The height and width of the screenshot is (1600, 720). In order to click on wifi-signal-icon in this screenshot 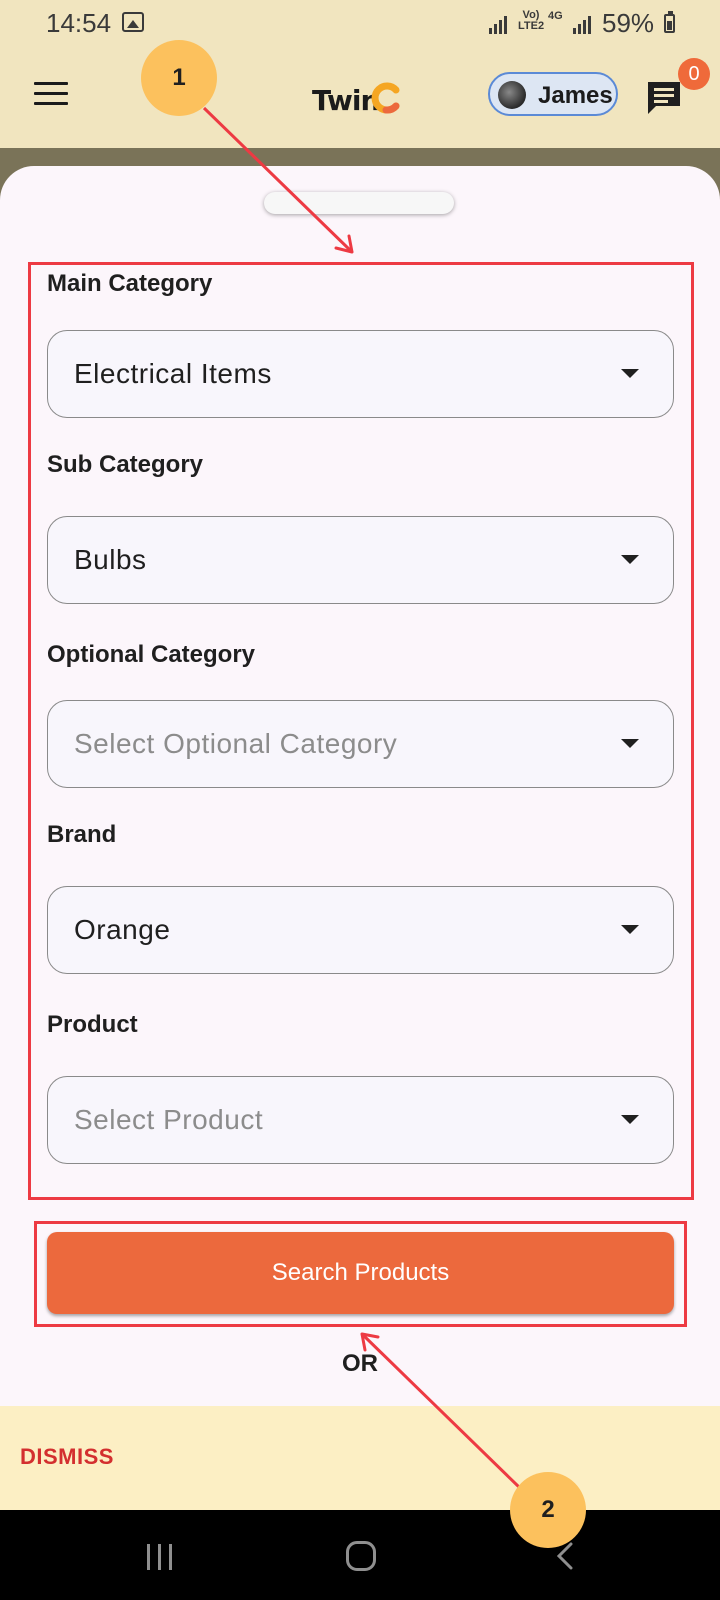, I will do `click(499, 24)`.